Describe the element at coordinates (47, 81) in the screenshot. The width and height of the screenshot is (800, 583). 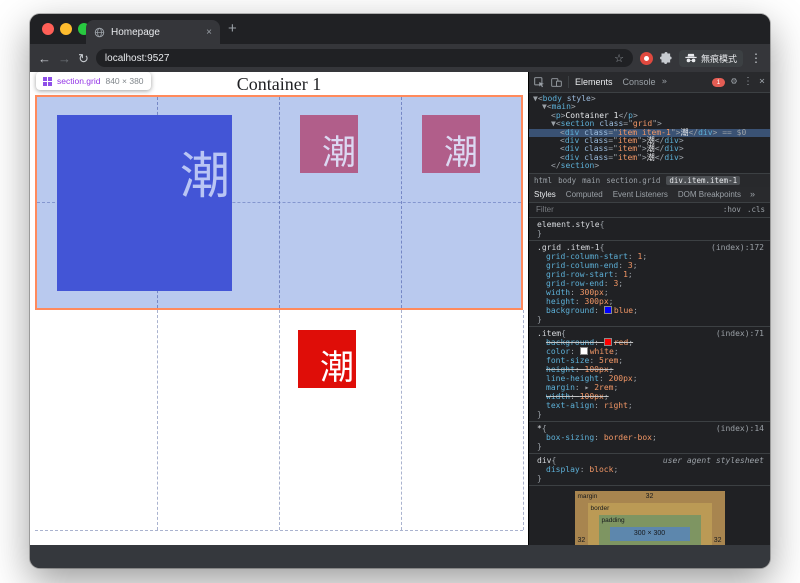
I see `grid-badge-icon` at that location.